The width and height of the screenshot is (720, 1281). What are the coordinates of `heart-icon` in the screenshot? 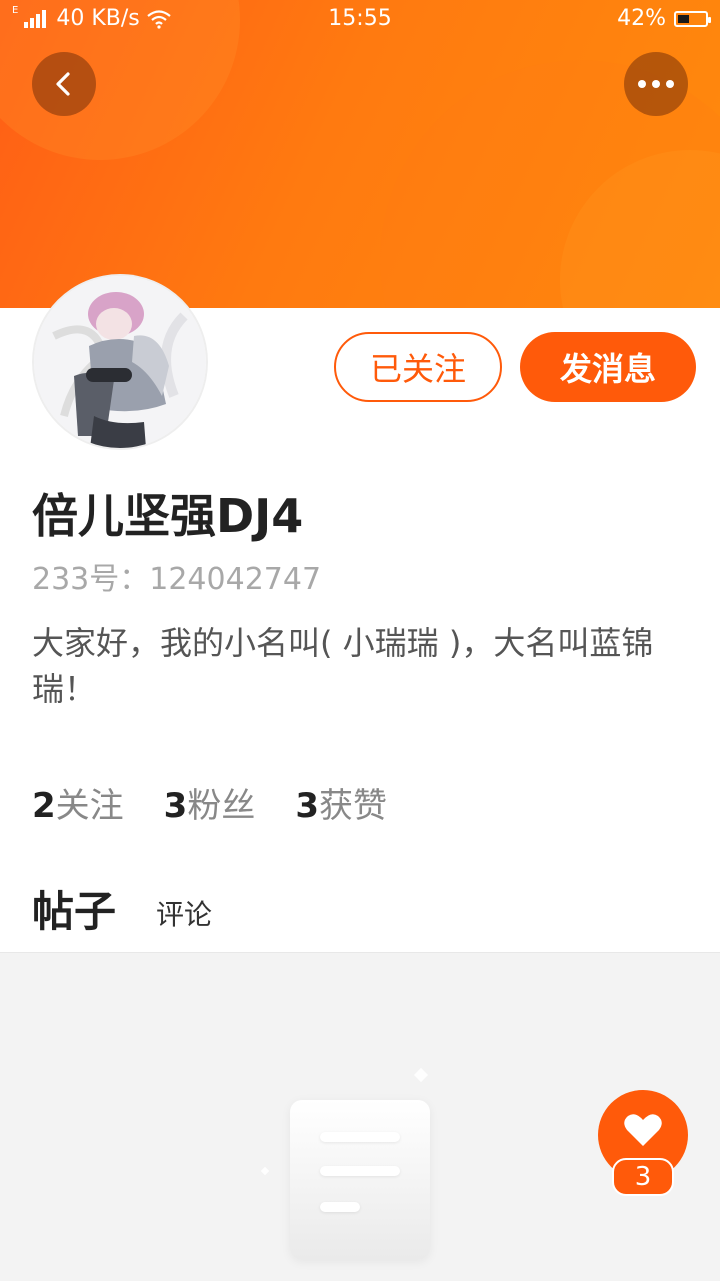 It's located at (643, 1130).